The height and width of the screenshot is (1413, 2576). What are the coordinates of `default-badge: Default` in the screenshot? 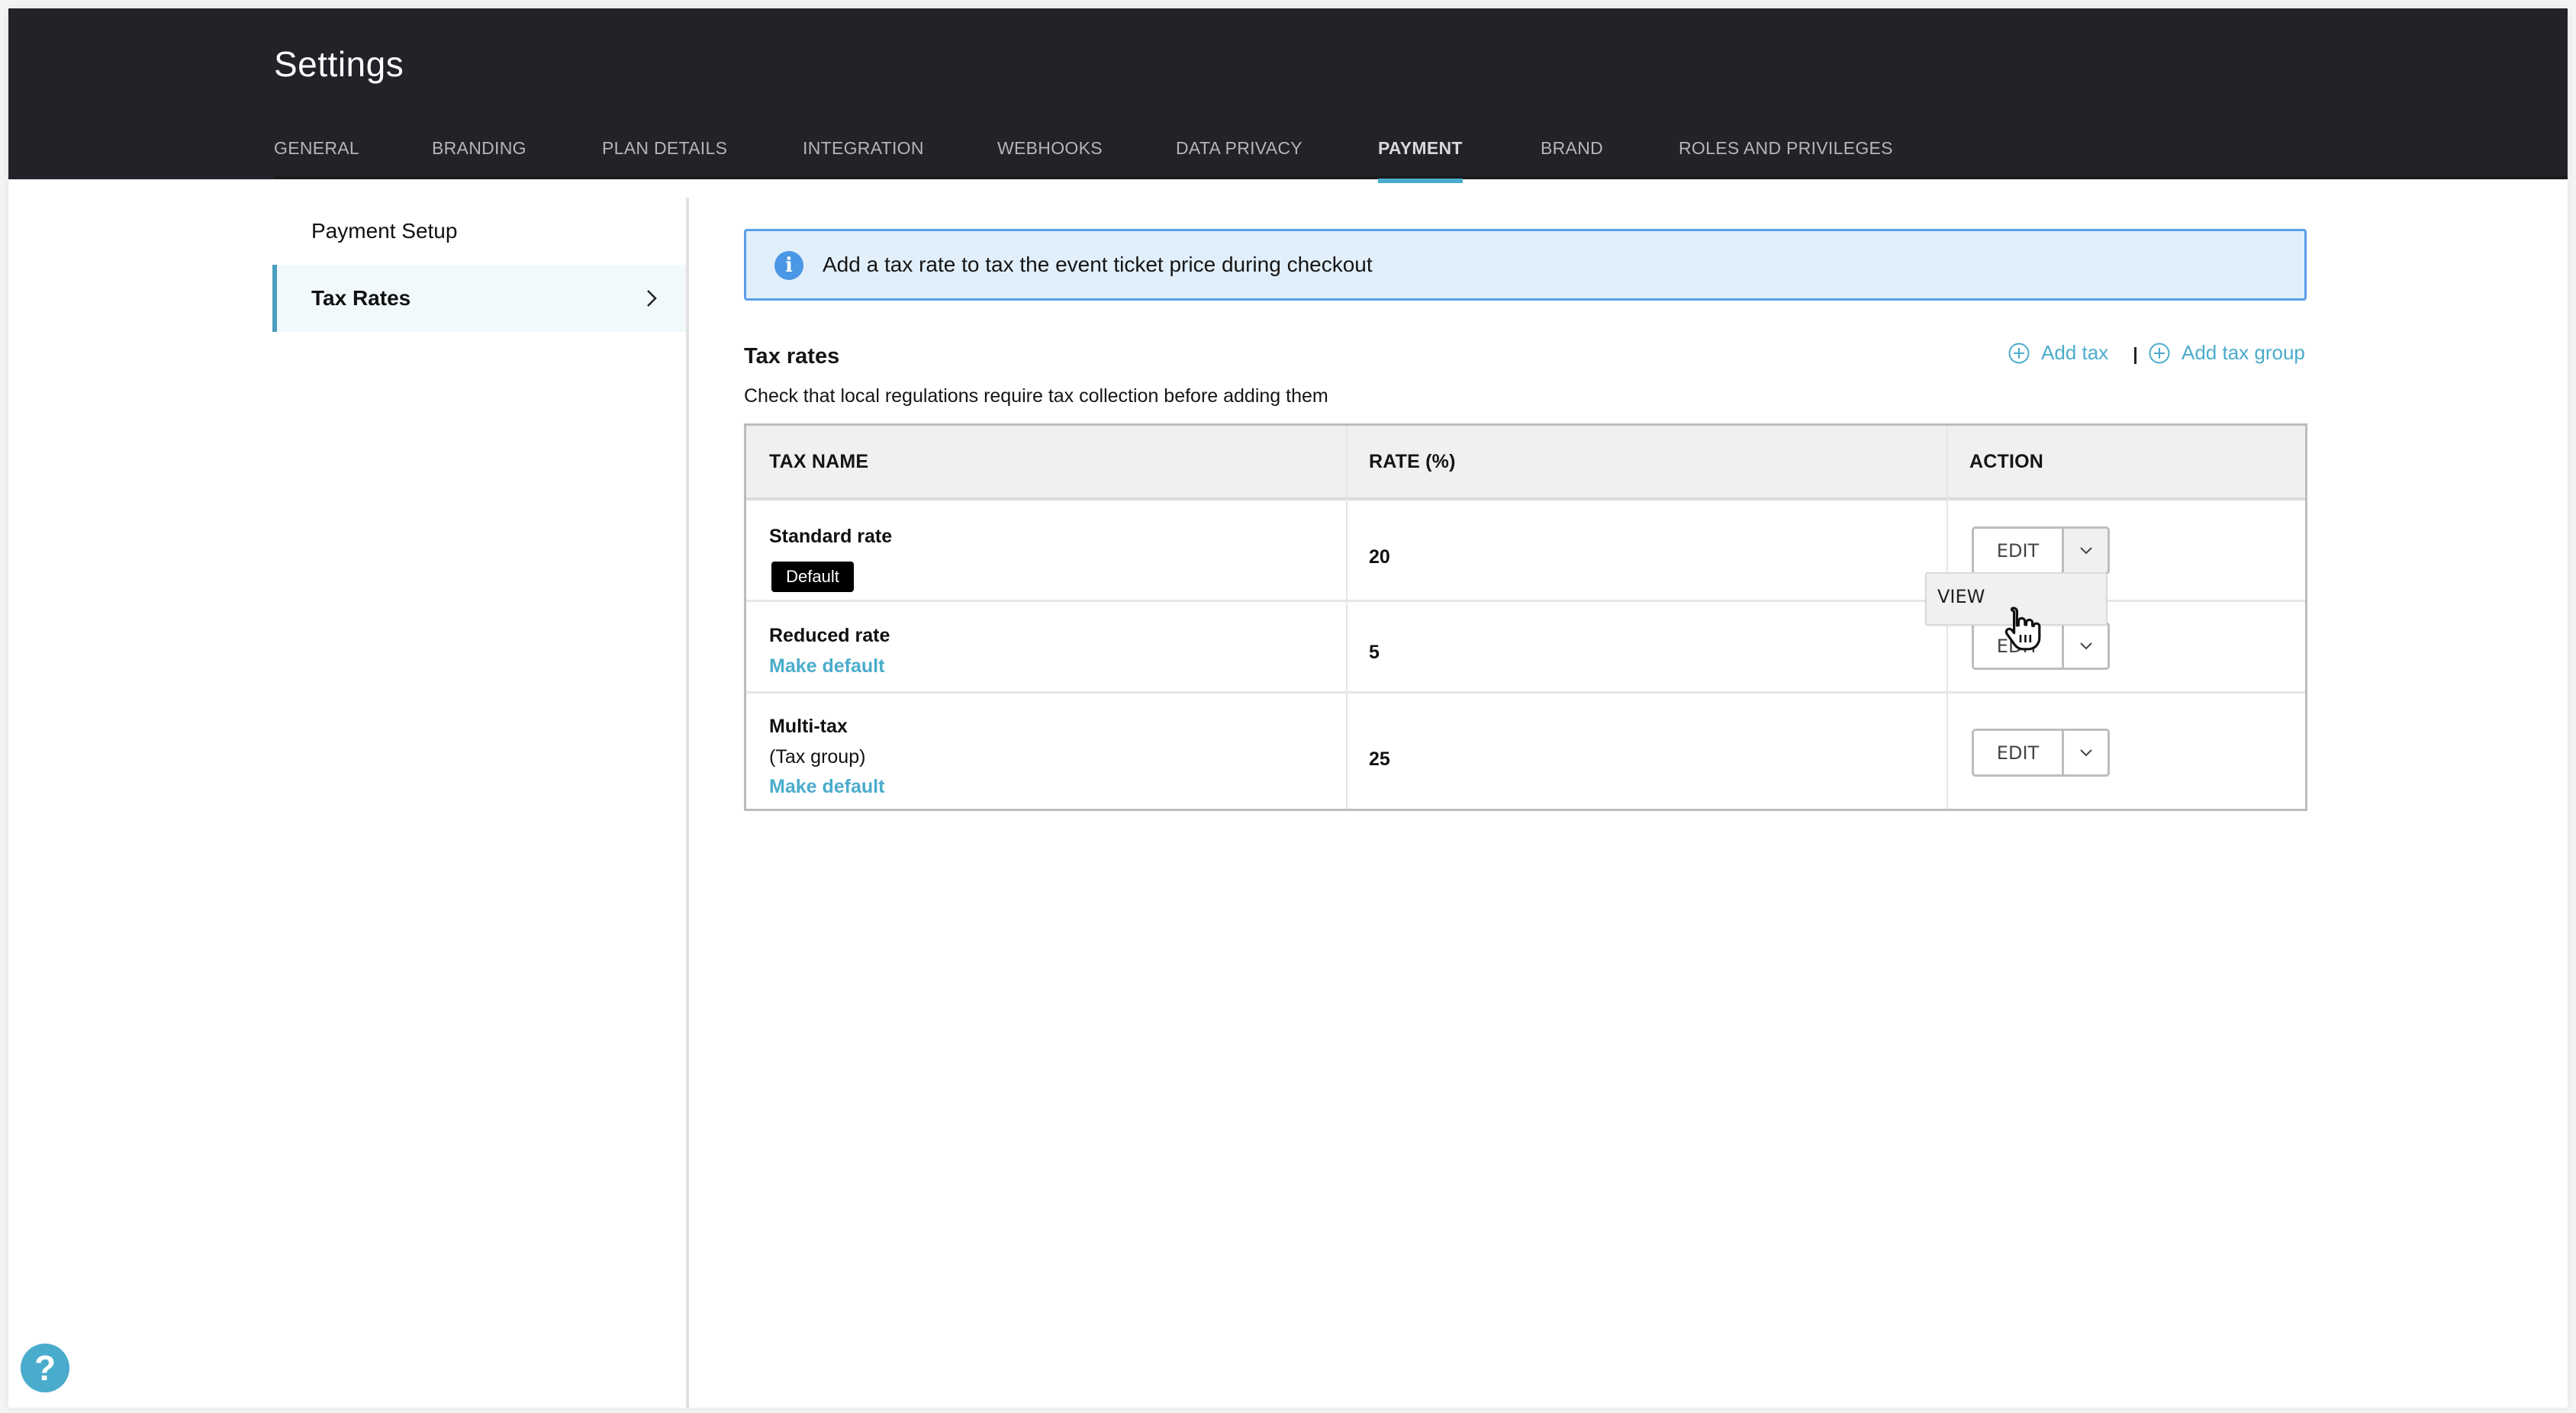 It's located at (812, 577).